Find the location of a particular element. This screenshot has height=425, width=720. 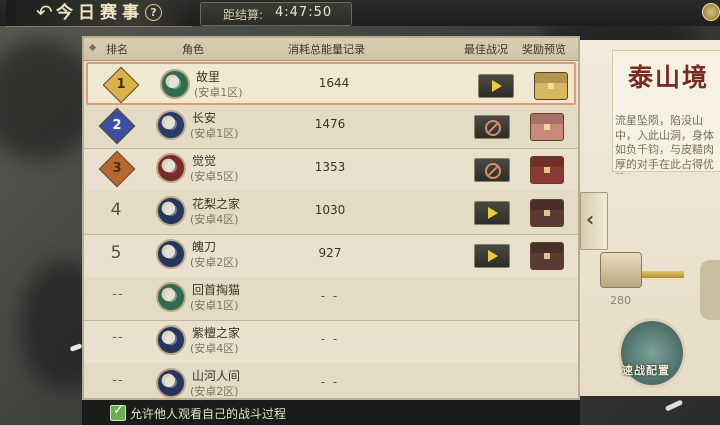

column-header-rank: 排名 is located at coordinates (117, 49).